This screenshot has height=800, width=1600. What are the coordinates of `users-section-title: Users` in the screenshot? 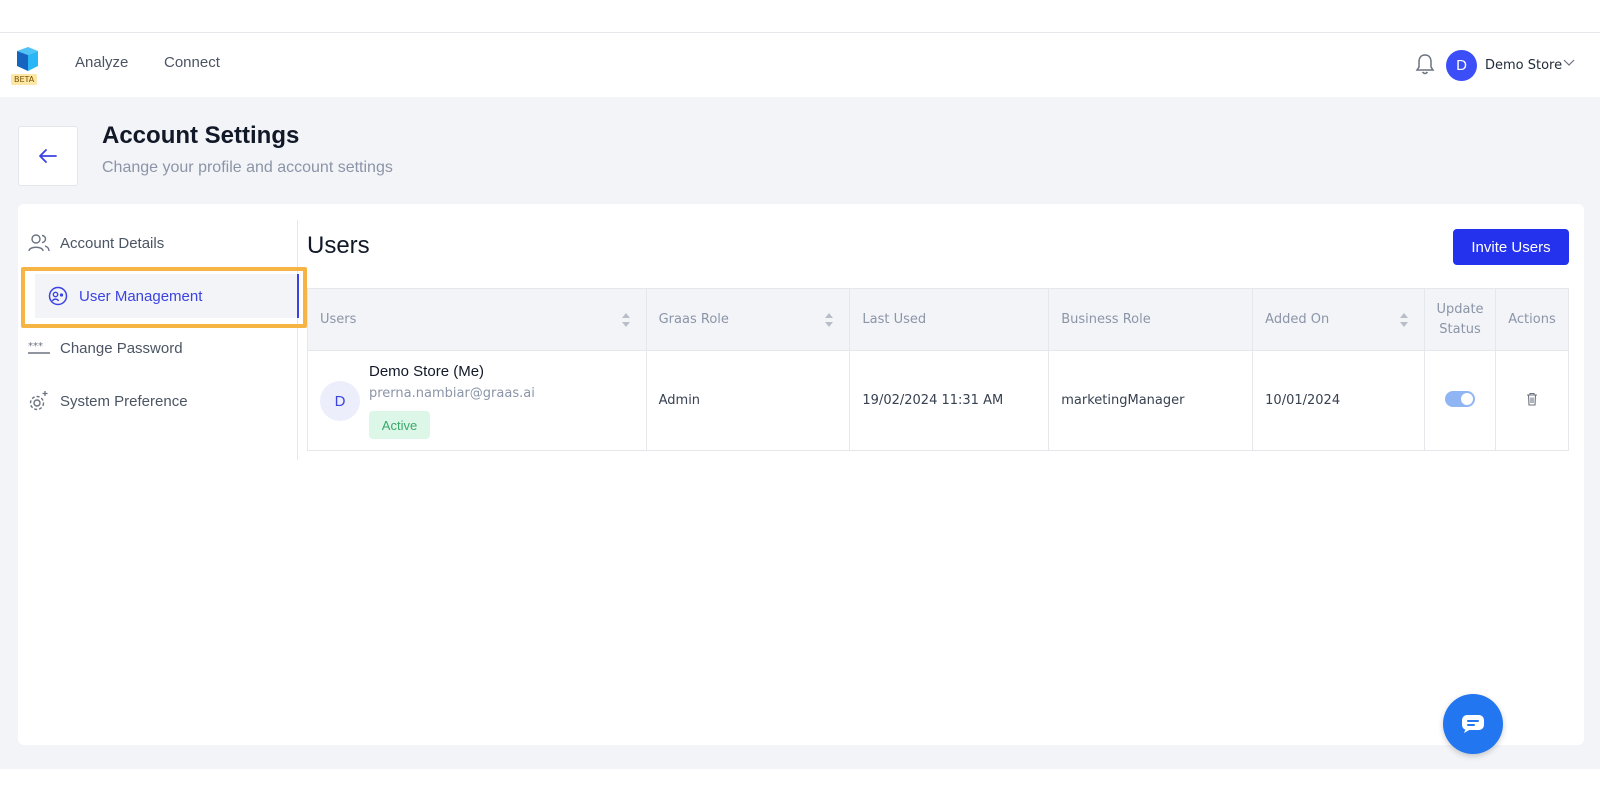 It's located at (338, 245).